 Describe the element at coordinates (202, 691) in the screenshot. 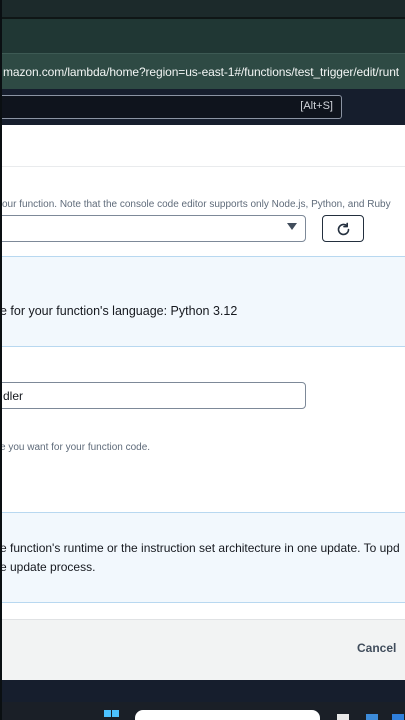

I see `aws-bottom-bar` at that location.